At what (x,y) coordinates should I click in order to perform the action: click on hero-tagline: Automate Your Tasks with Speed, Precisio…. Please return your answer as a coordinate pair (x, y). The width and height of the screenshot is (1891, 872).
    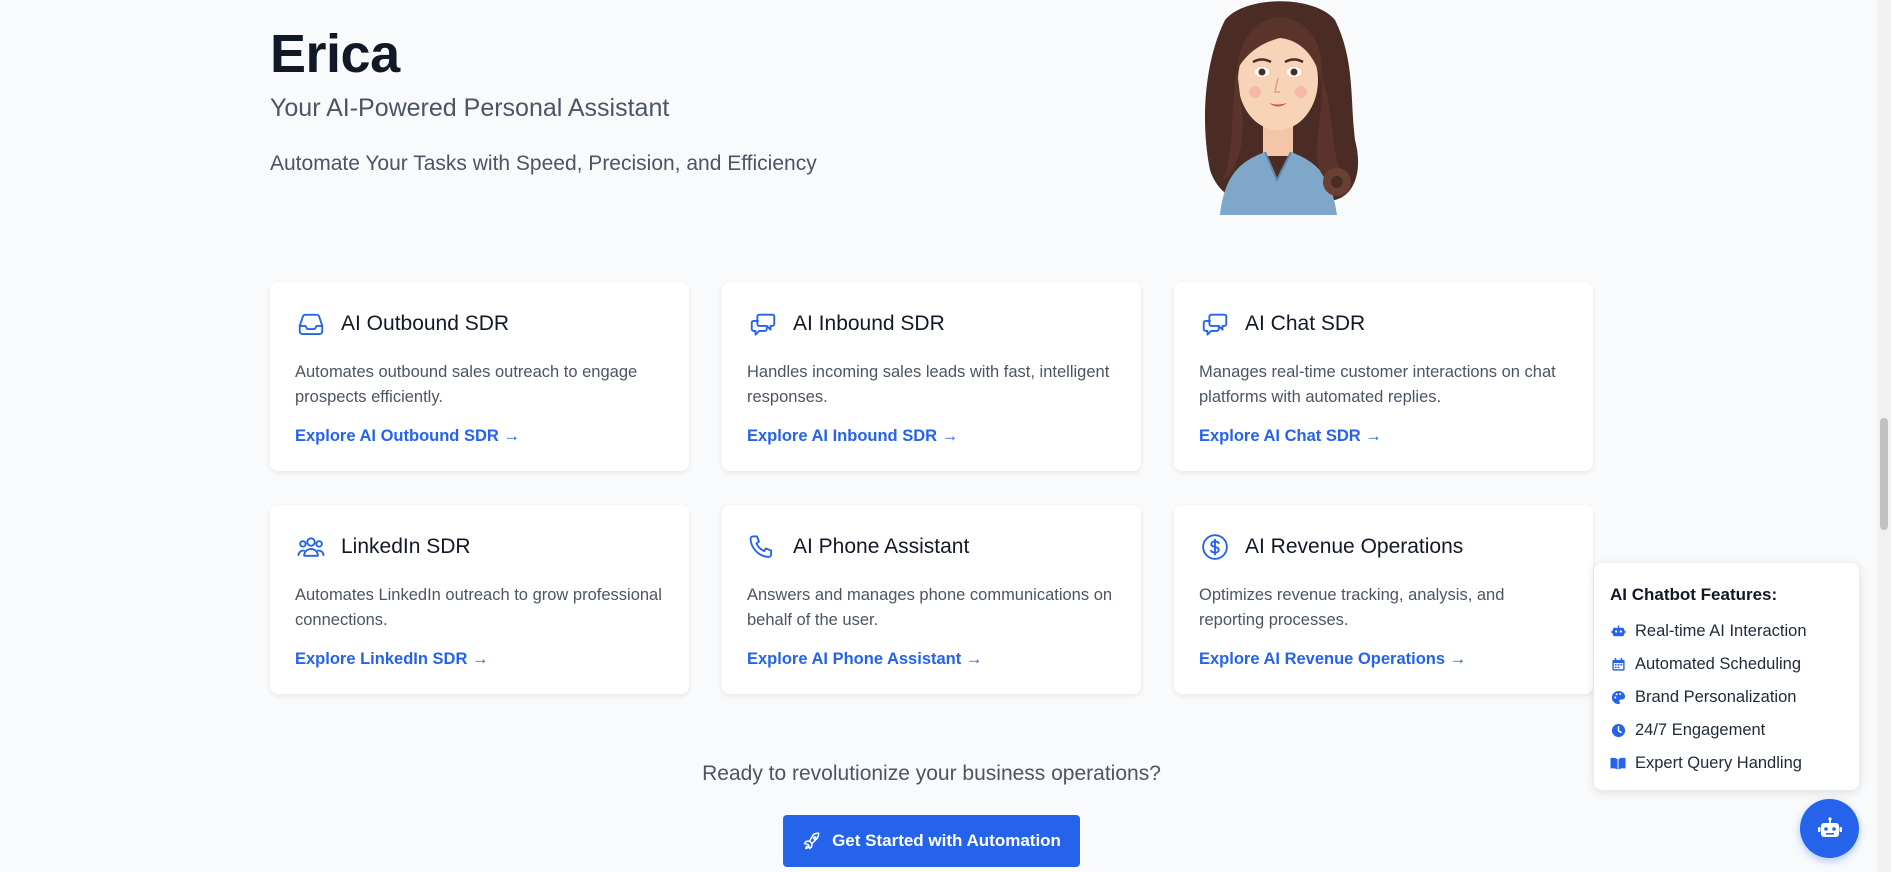
    Looking at the image, I should click on (543, 163).